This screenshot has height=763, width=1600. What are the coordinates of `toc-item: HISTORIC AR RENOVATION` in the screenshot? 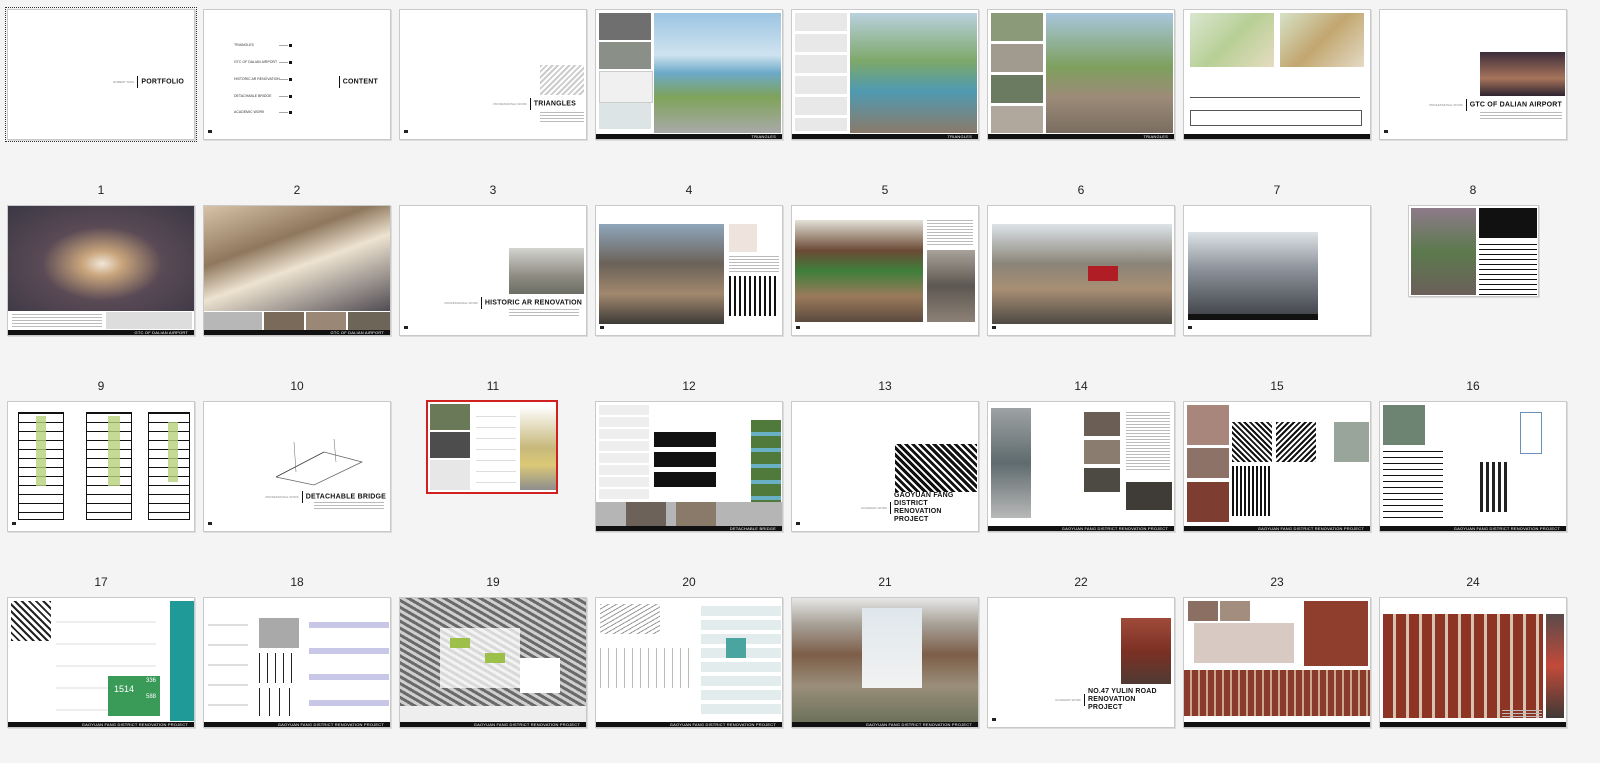 It's located at (257, 79).